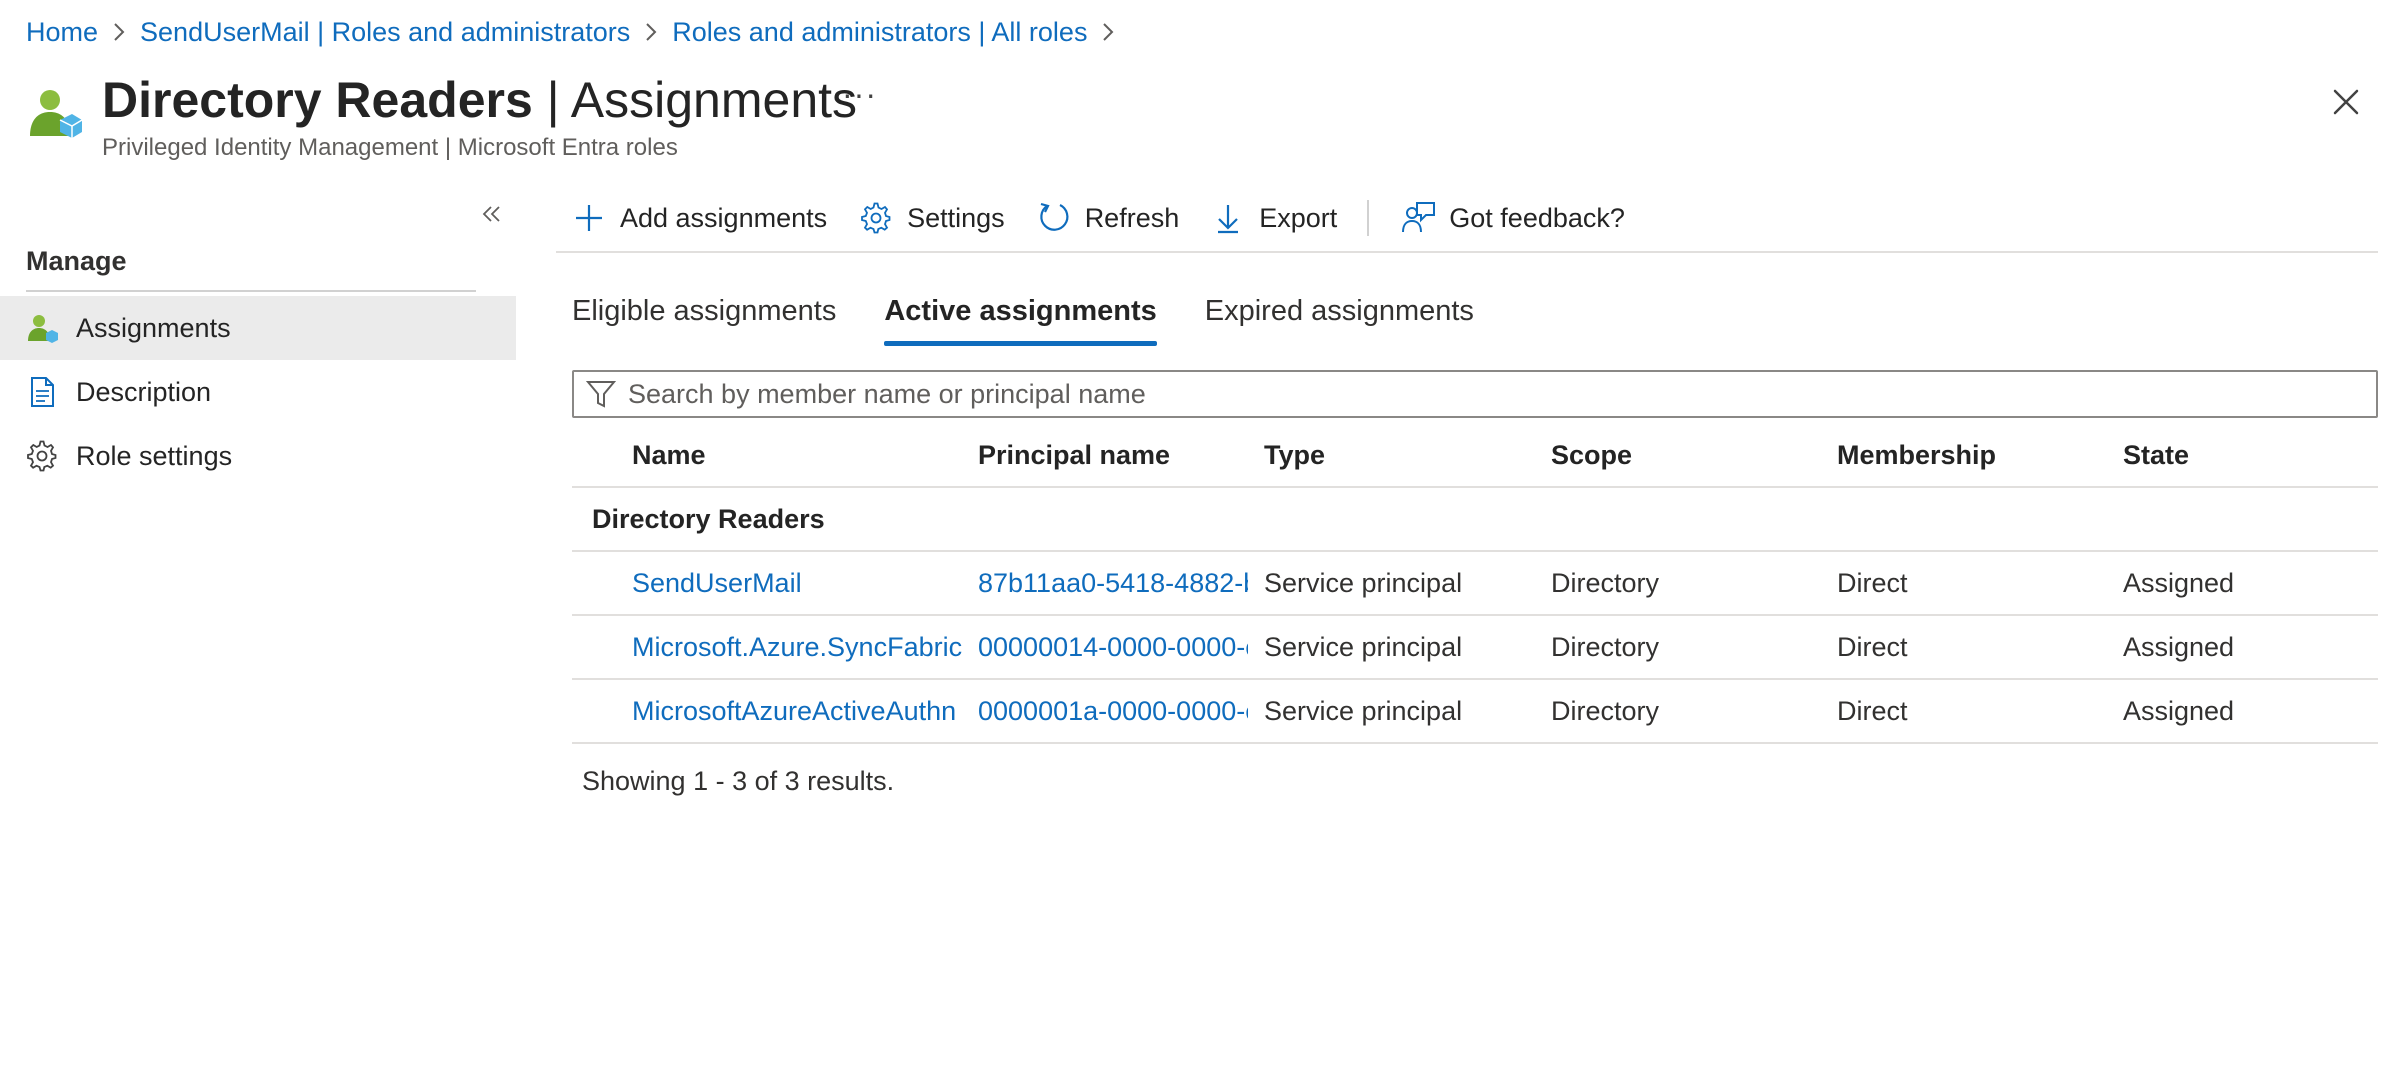  What do you see at coordinates (601, 394) in the screenshot?
I see `filter-icon` at bounding box center [601, 394].